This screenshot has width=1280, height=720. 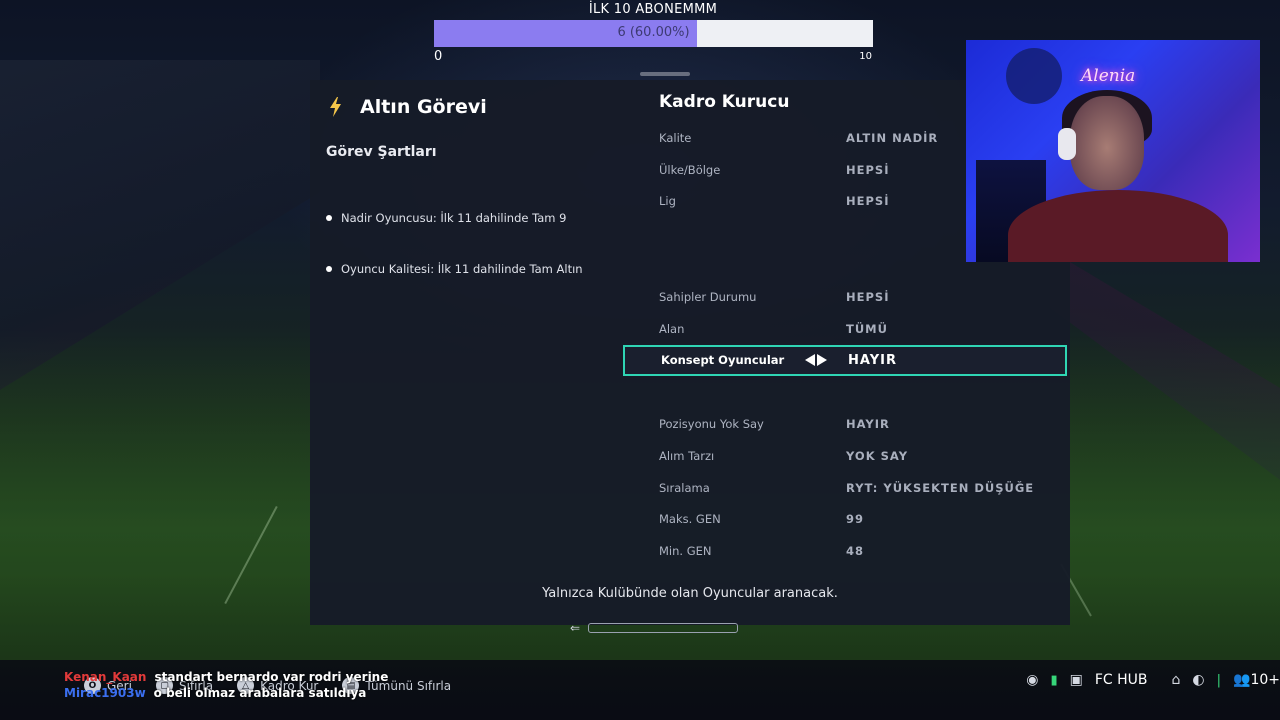 What do you see at coordinates (1121, 680) in the screenshot?
I see `fc-hub-label: FC HUB` at bounding box center [1121, 680].